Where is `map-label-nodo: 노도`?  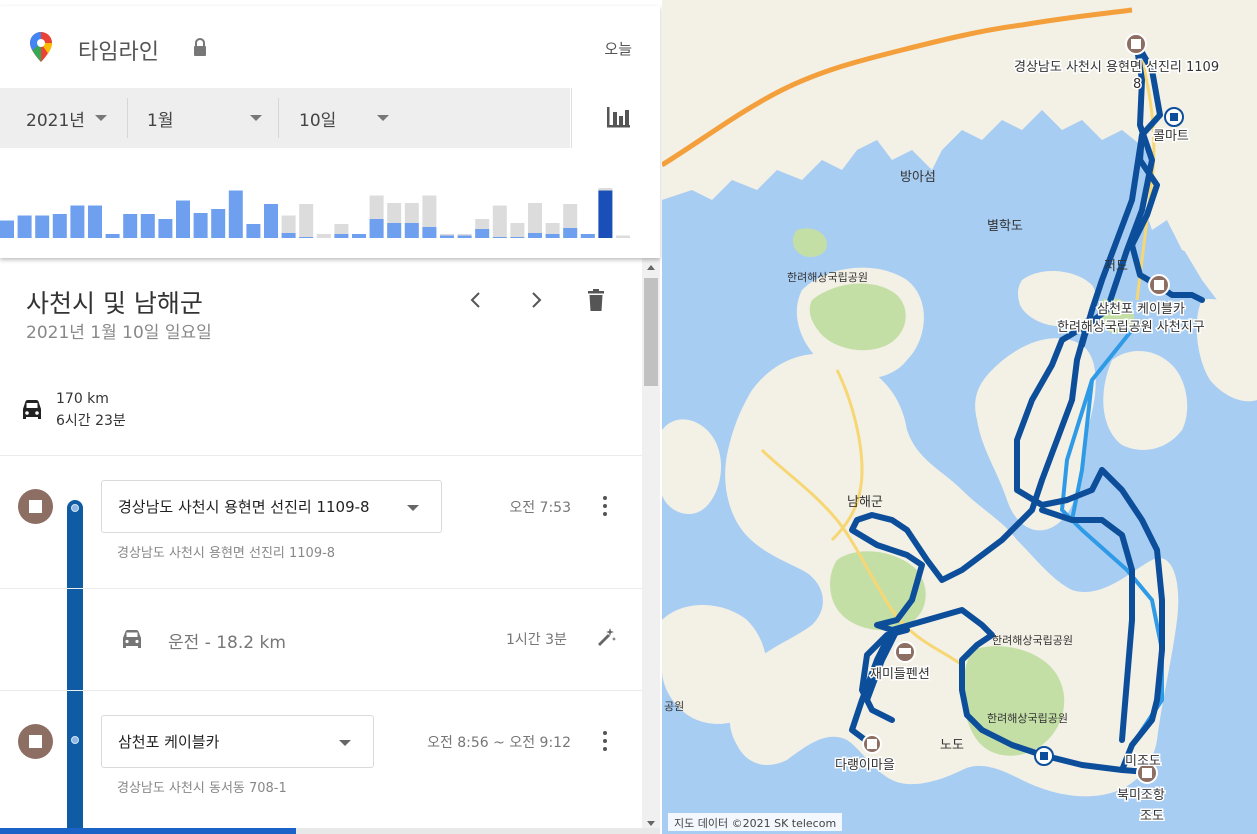
map-label-nodo: 노도 is located at coordinates (952, 745).